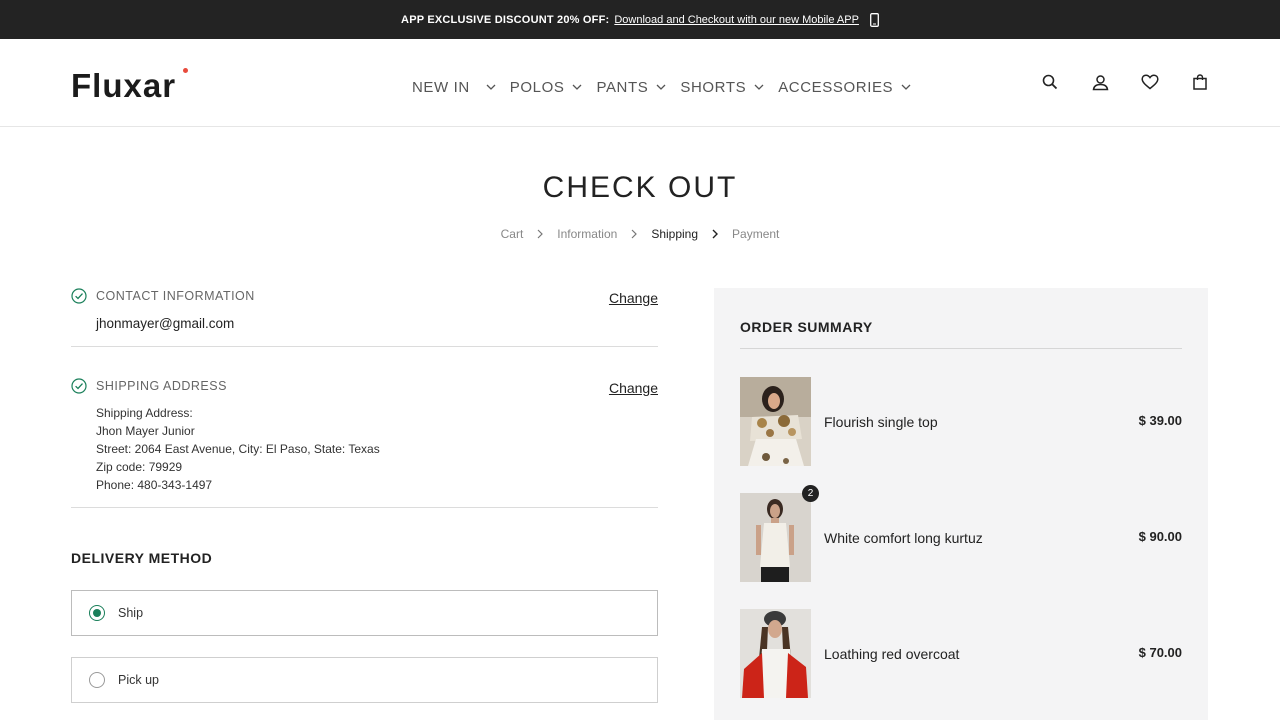 This screenshot has height=720, width=1280. I want to click on wishlist-icon, so click(1150, 82).